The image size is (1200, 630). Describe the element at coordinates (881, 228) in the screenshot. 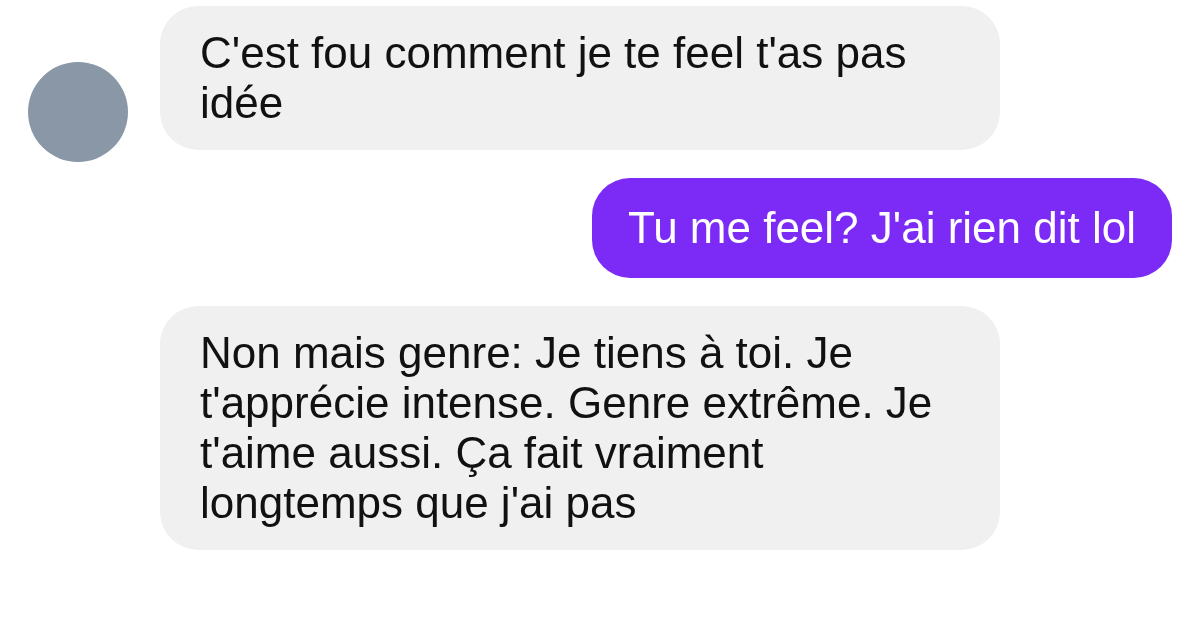

I see `sent-message-bubble: Tu me feel? J'ai rien dit lol` at that location.